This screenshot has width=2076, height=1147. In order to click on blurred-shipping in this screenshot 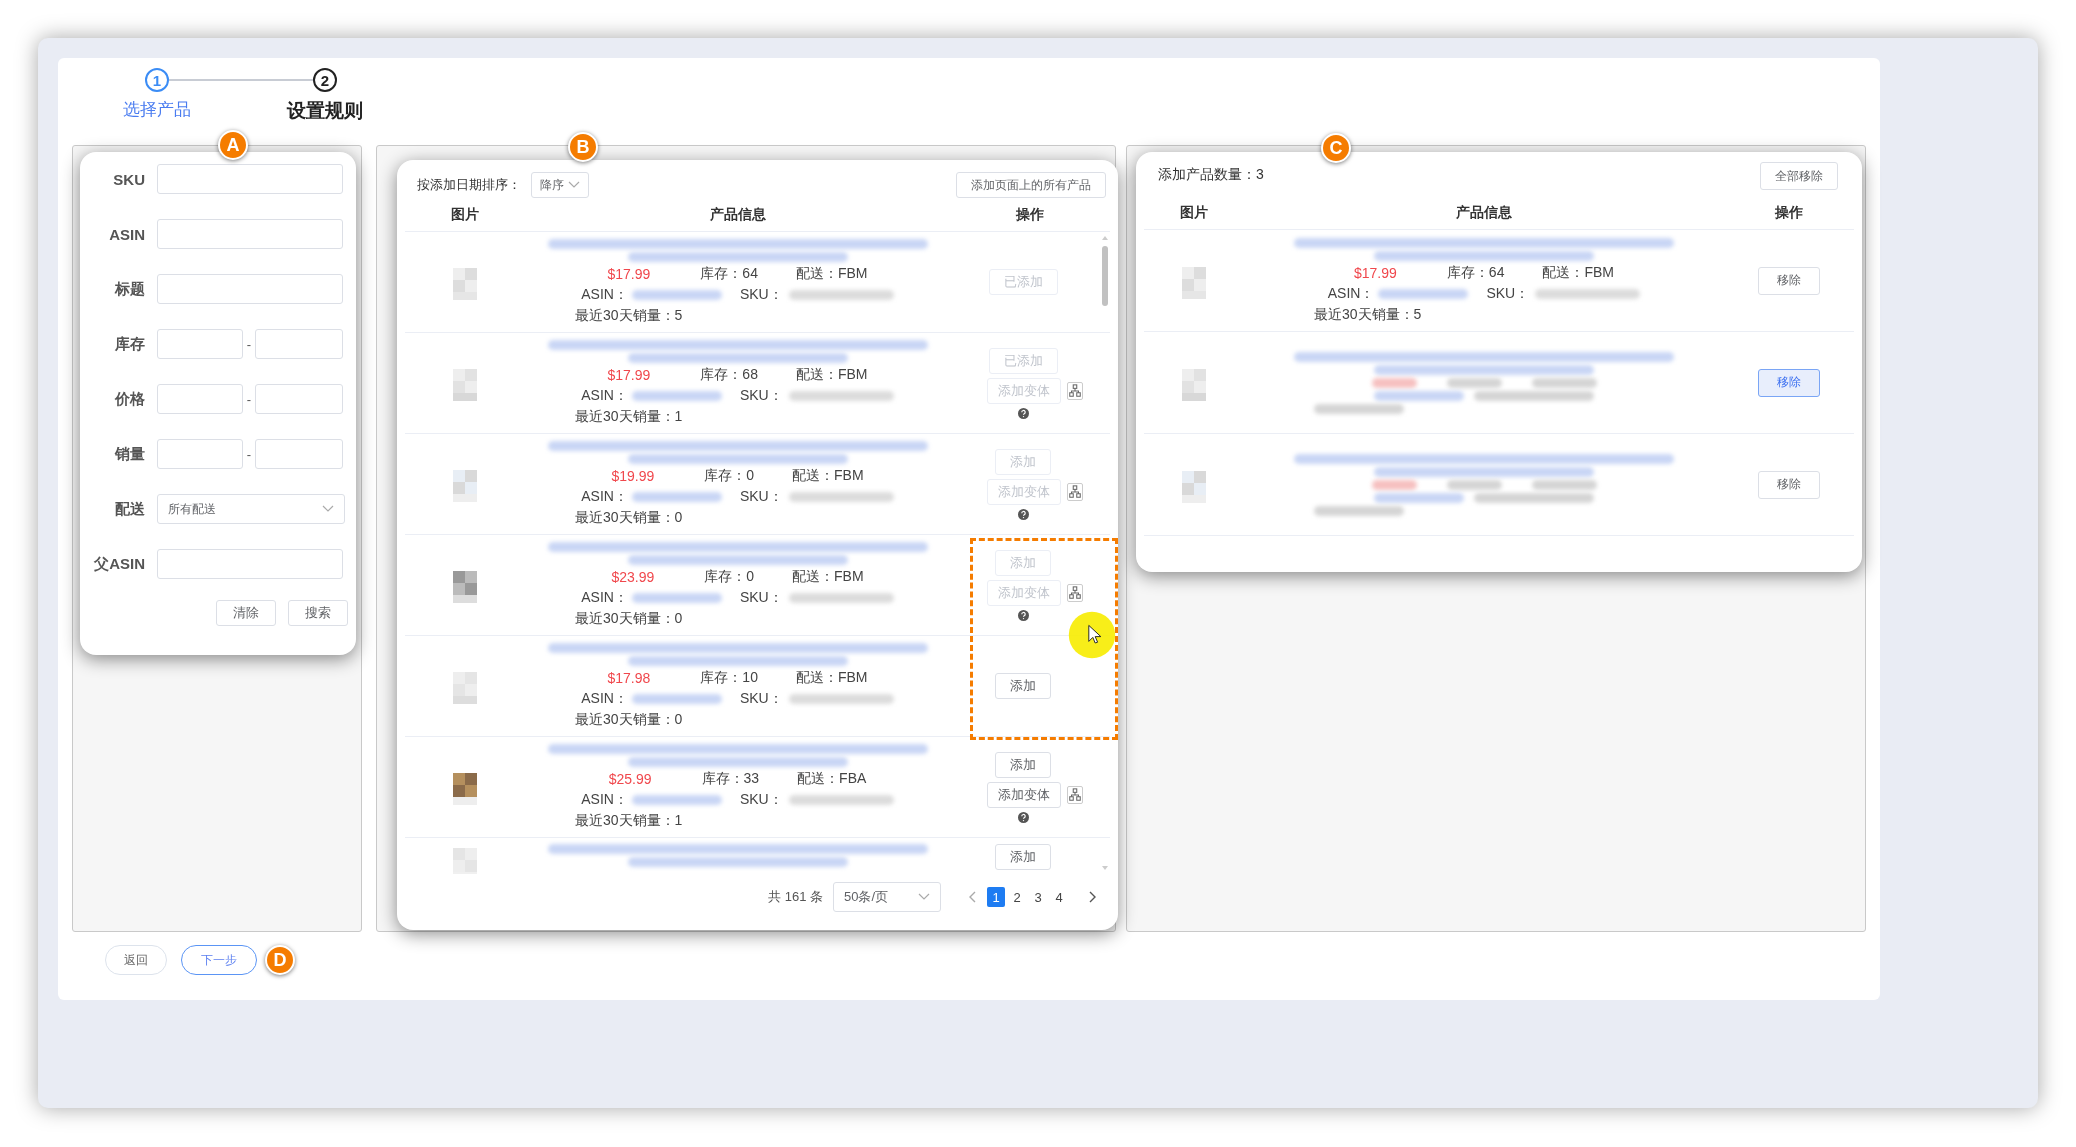, I will do `click(1564, 382)`.